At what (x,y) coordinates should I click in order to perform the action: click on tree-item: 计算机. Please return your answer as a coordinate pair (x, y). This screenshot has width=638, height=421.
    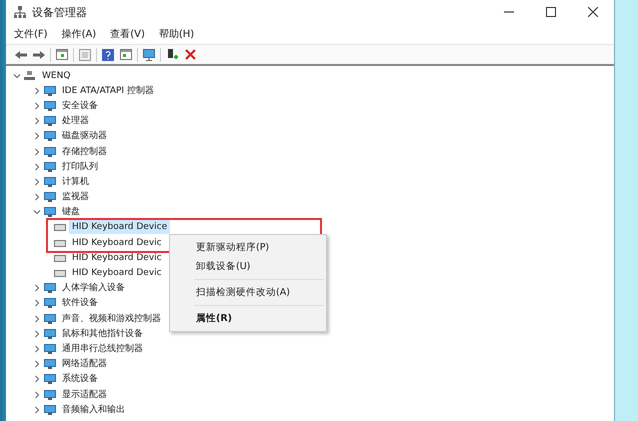
    Looking at the image, I should click on (75, 181).